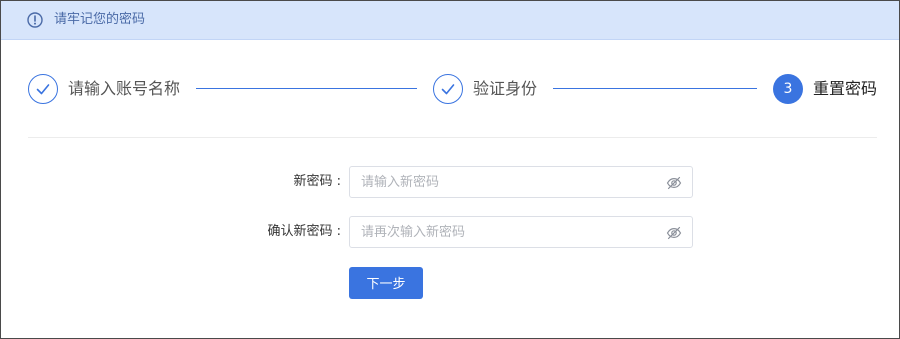 The image size is (900, 339). Describe the element at coordinates (317, 181) in the screenshot. I see `new-password-label: 新密码 :` at that location.